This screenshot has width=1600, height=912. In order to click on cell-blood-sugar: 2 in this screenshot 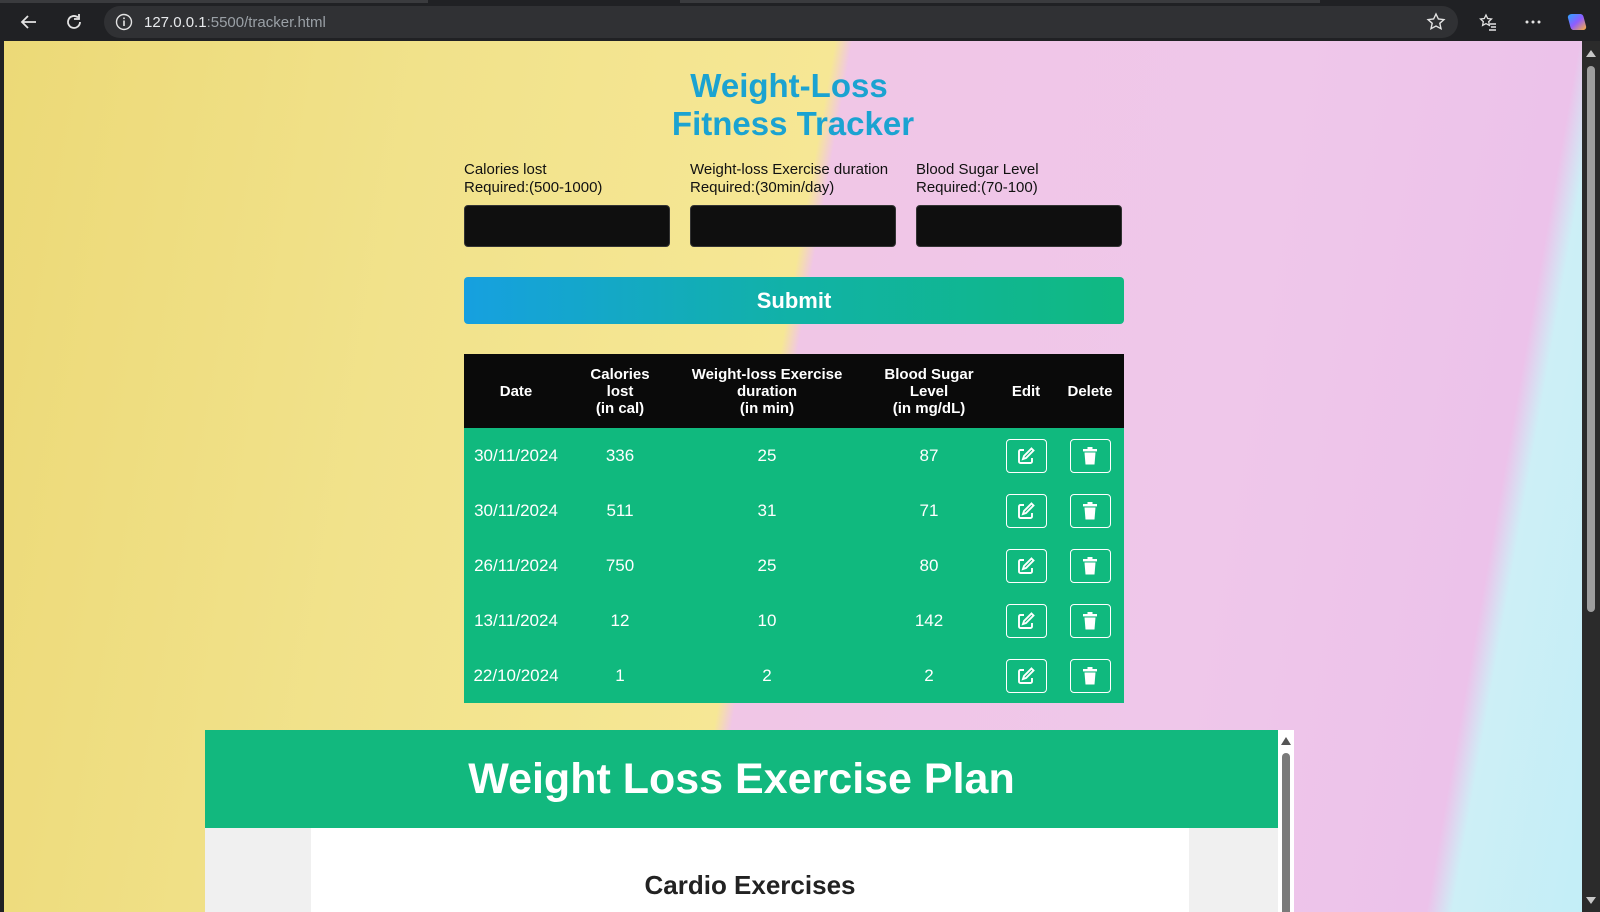, I will do `click(929, 675)`.